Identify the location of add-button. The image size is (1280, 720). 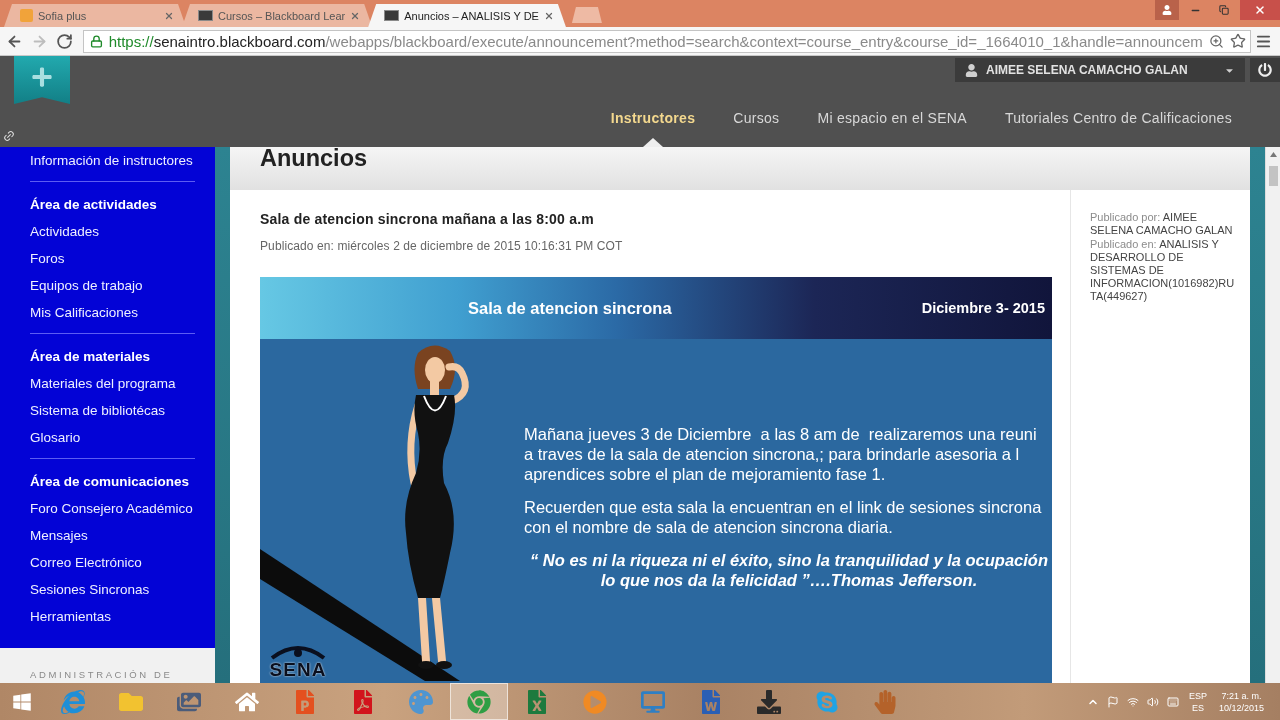
(42, 80).